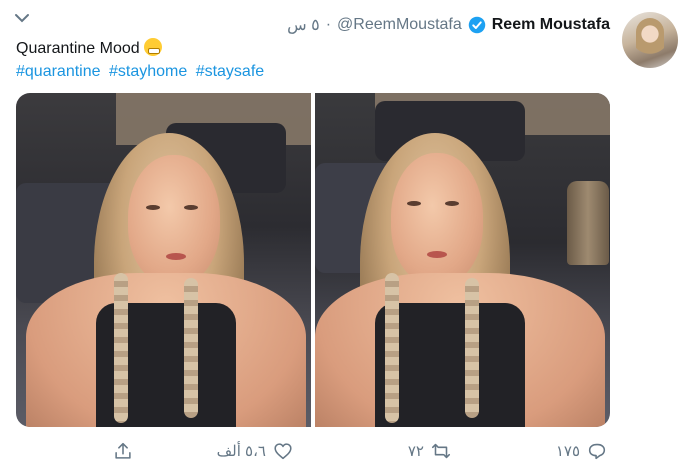 This screenshot has height=468, width=700. What do you see at coordinates (567, 451) in the screenshot?
I see `reply-count: ١٧٥` at bounding box center [567, 451].